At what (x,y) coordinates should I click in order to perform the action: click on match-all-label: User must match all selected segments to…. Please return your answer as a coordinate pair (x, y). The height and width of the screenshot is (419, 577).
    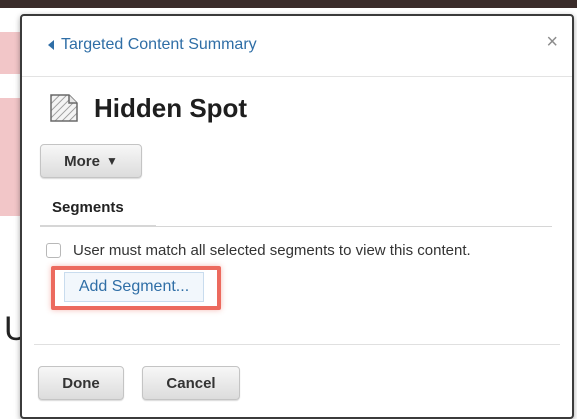
    Looking at the image, I should click on (272, 250).